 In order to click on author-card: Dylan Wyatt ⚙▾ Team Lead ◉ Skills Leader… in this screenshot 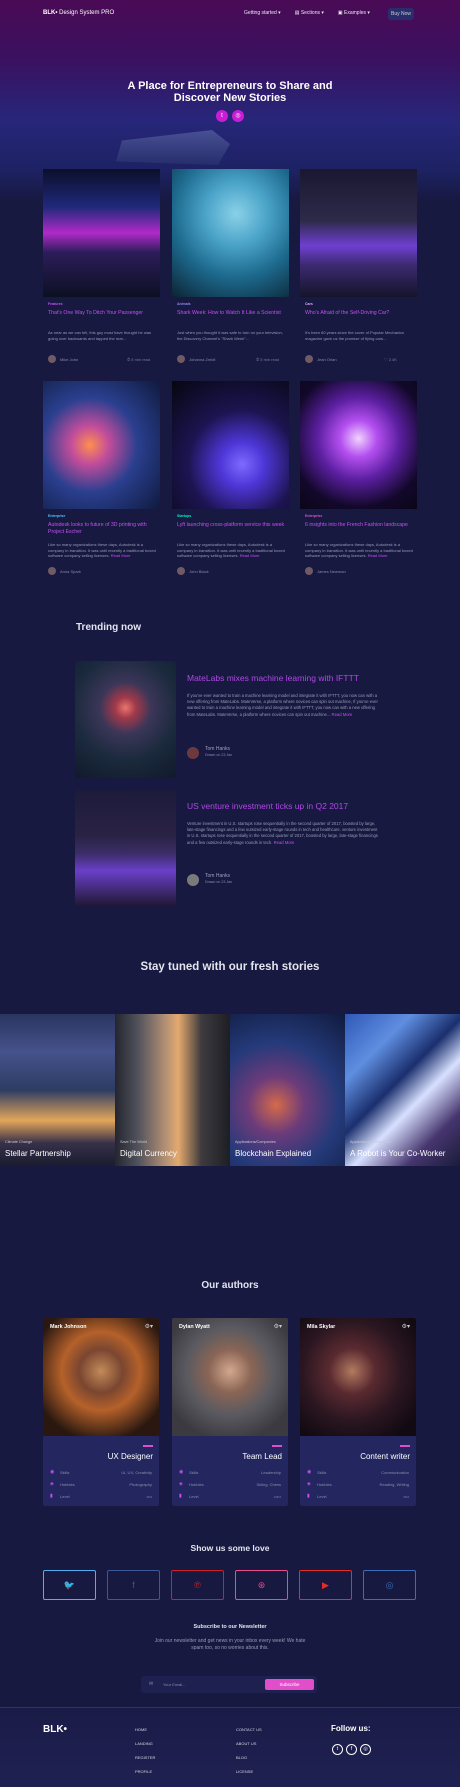, I will do `click(230, 1412)`.